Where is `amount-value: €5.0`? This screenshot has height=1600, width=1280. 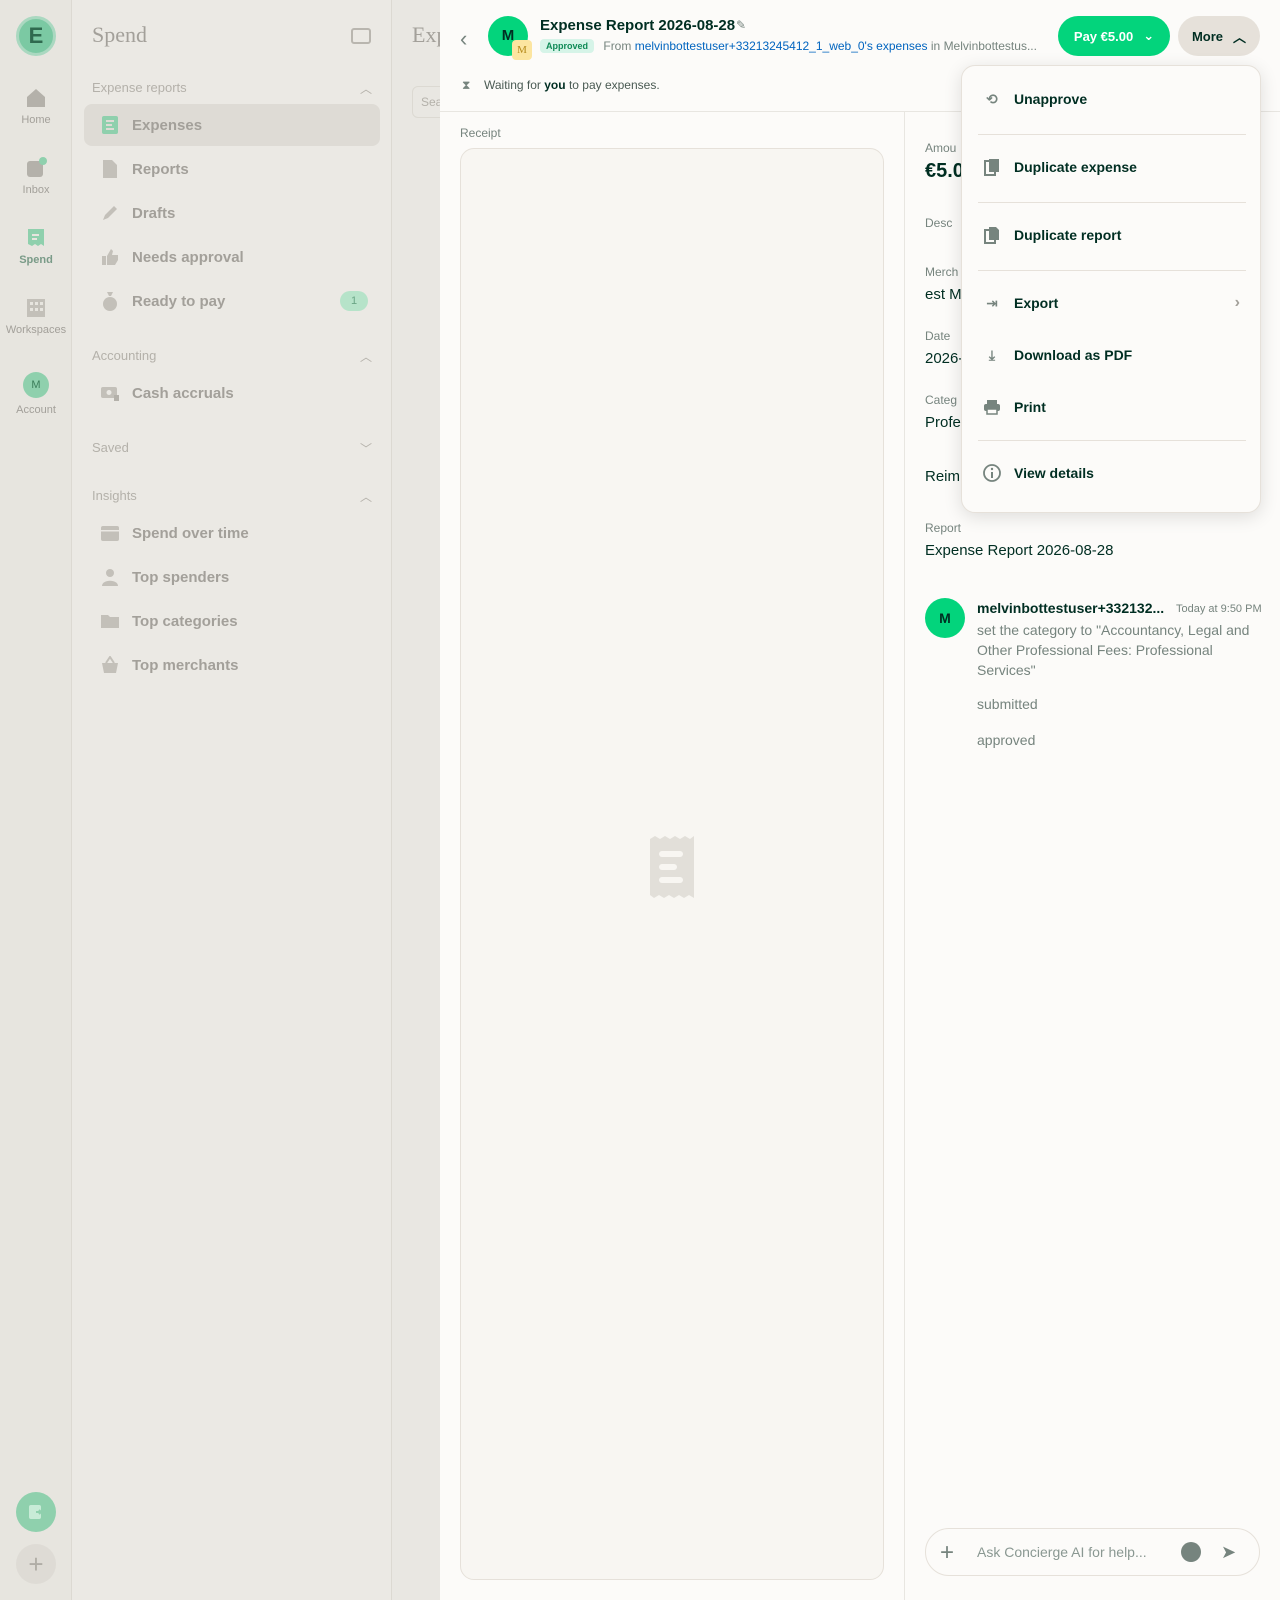
amount-value: €5.0 is located at coordinates (944, 171).